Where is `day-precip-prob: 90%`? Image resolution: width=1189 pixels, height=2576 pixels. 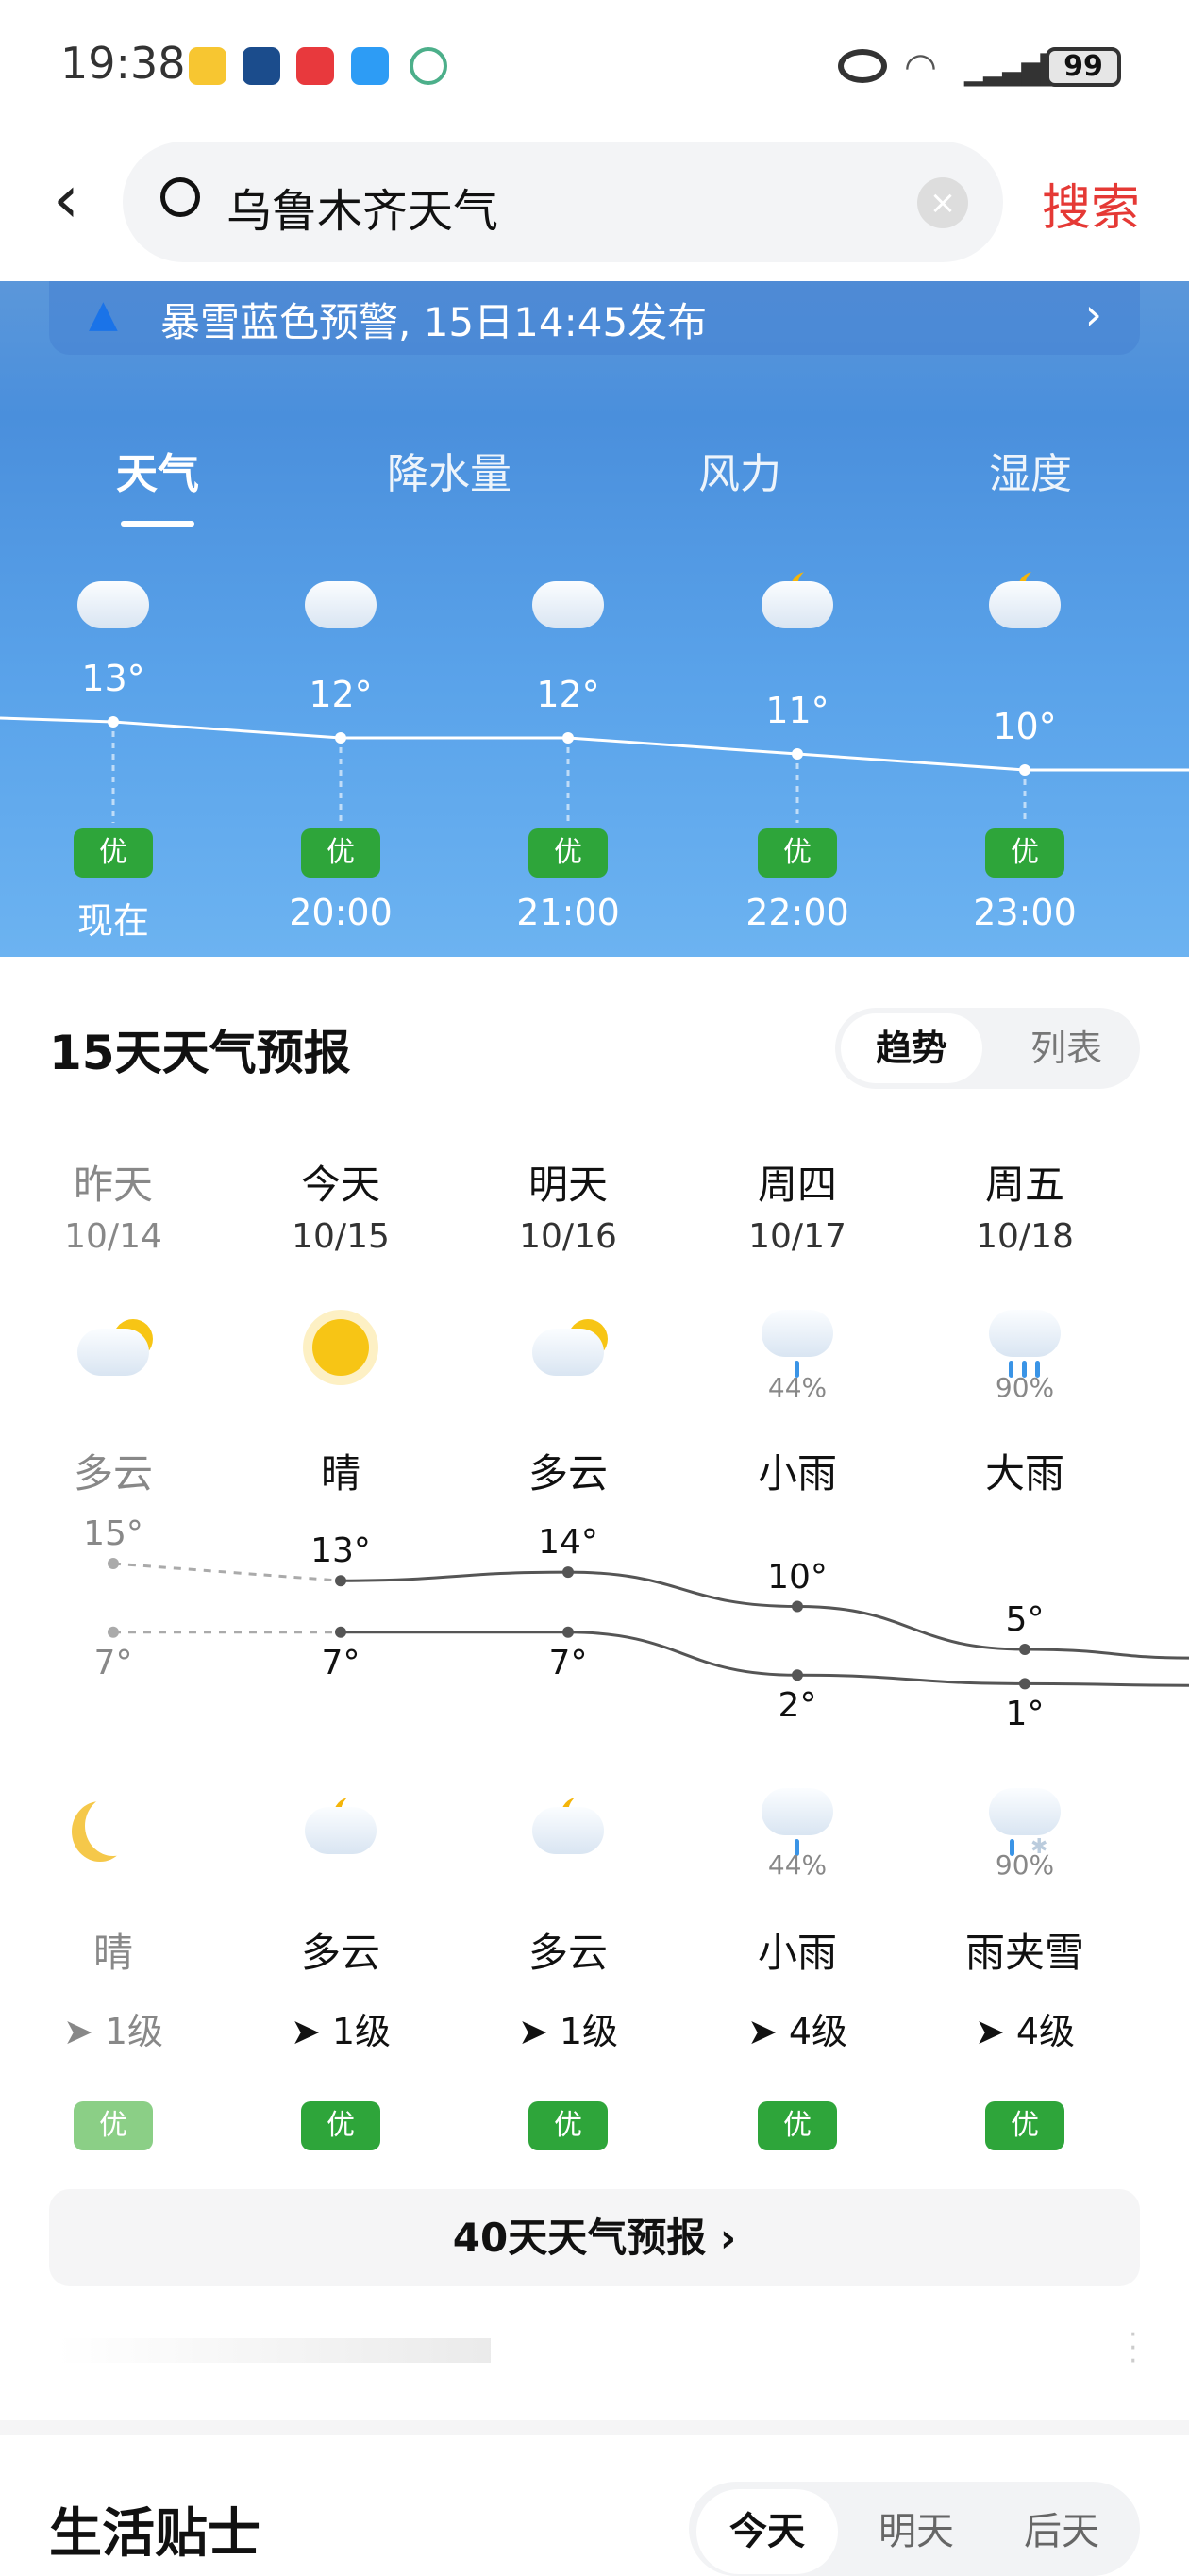 day-precip-prob: 90% is located at coordinates (1025, 1387).